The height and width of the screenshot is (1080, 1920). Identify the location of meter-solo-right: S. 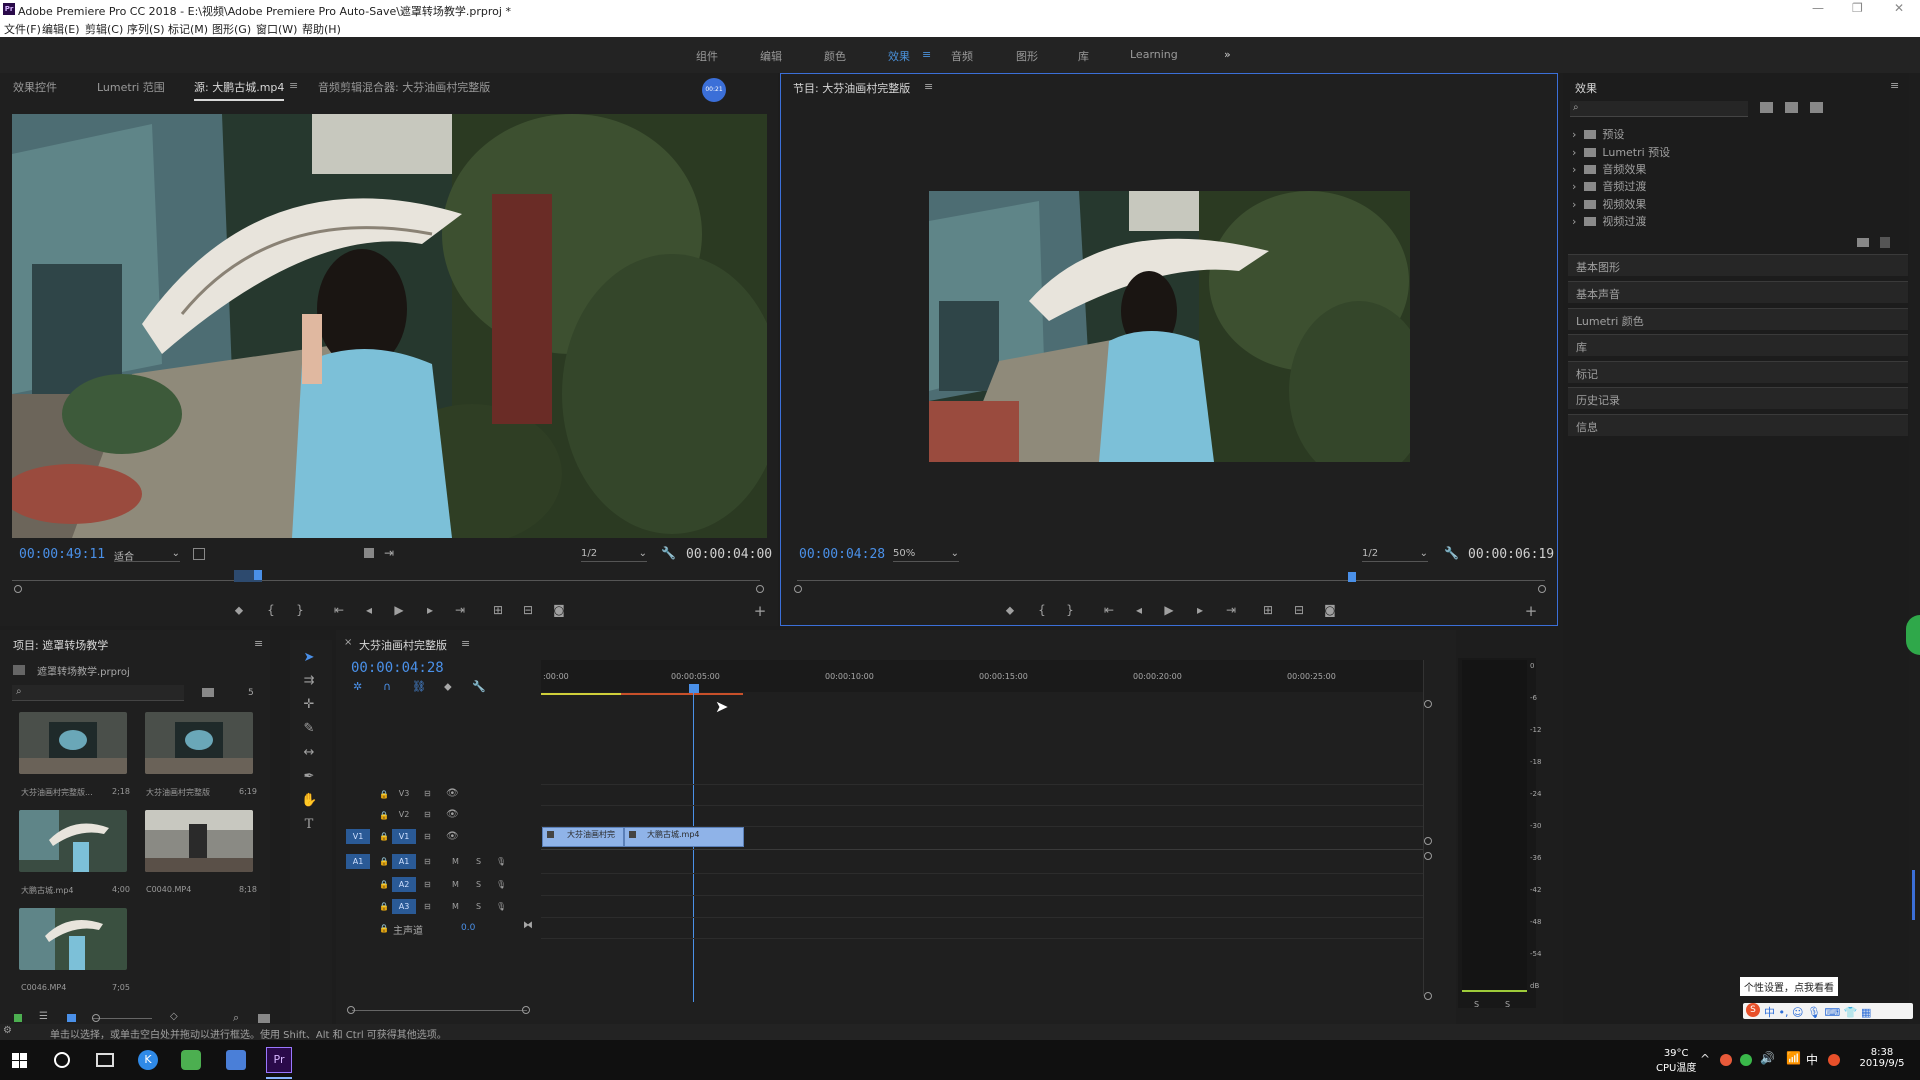
(1507, 1004).